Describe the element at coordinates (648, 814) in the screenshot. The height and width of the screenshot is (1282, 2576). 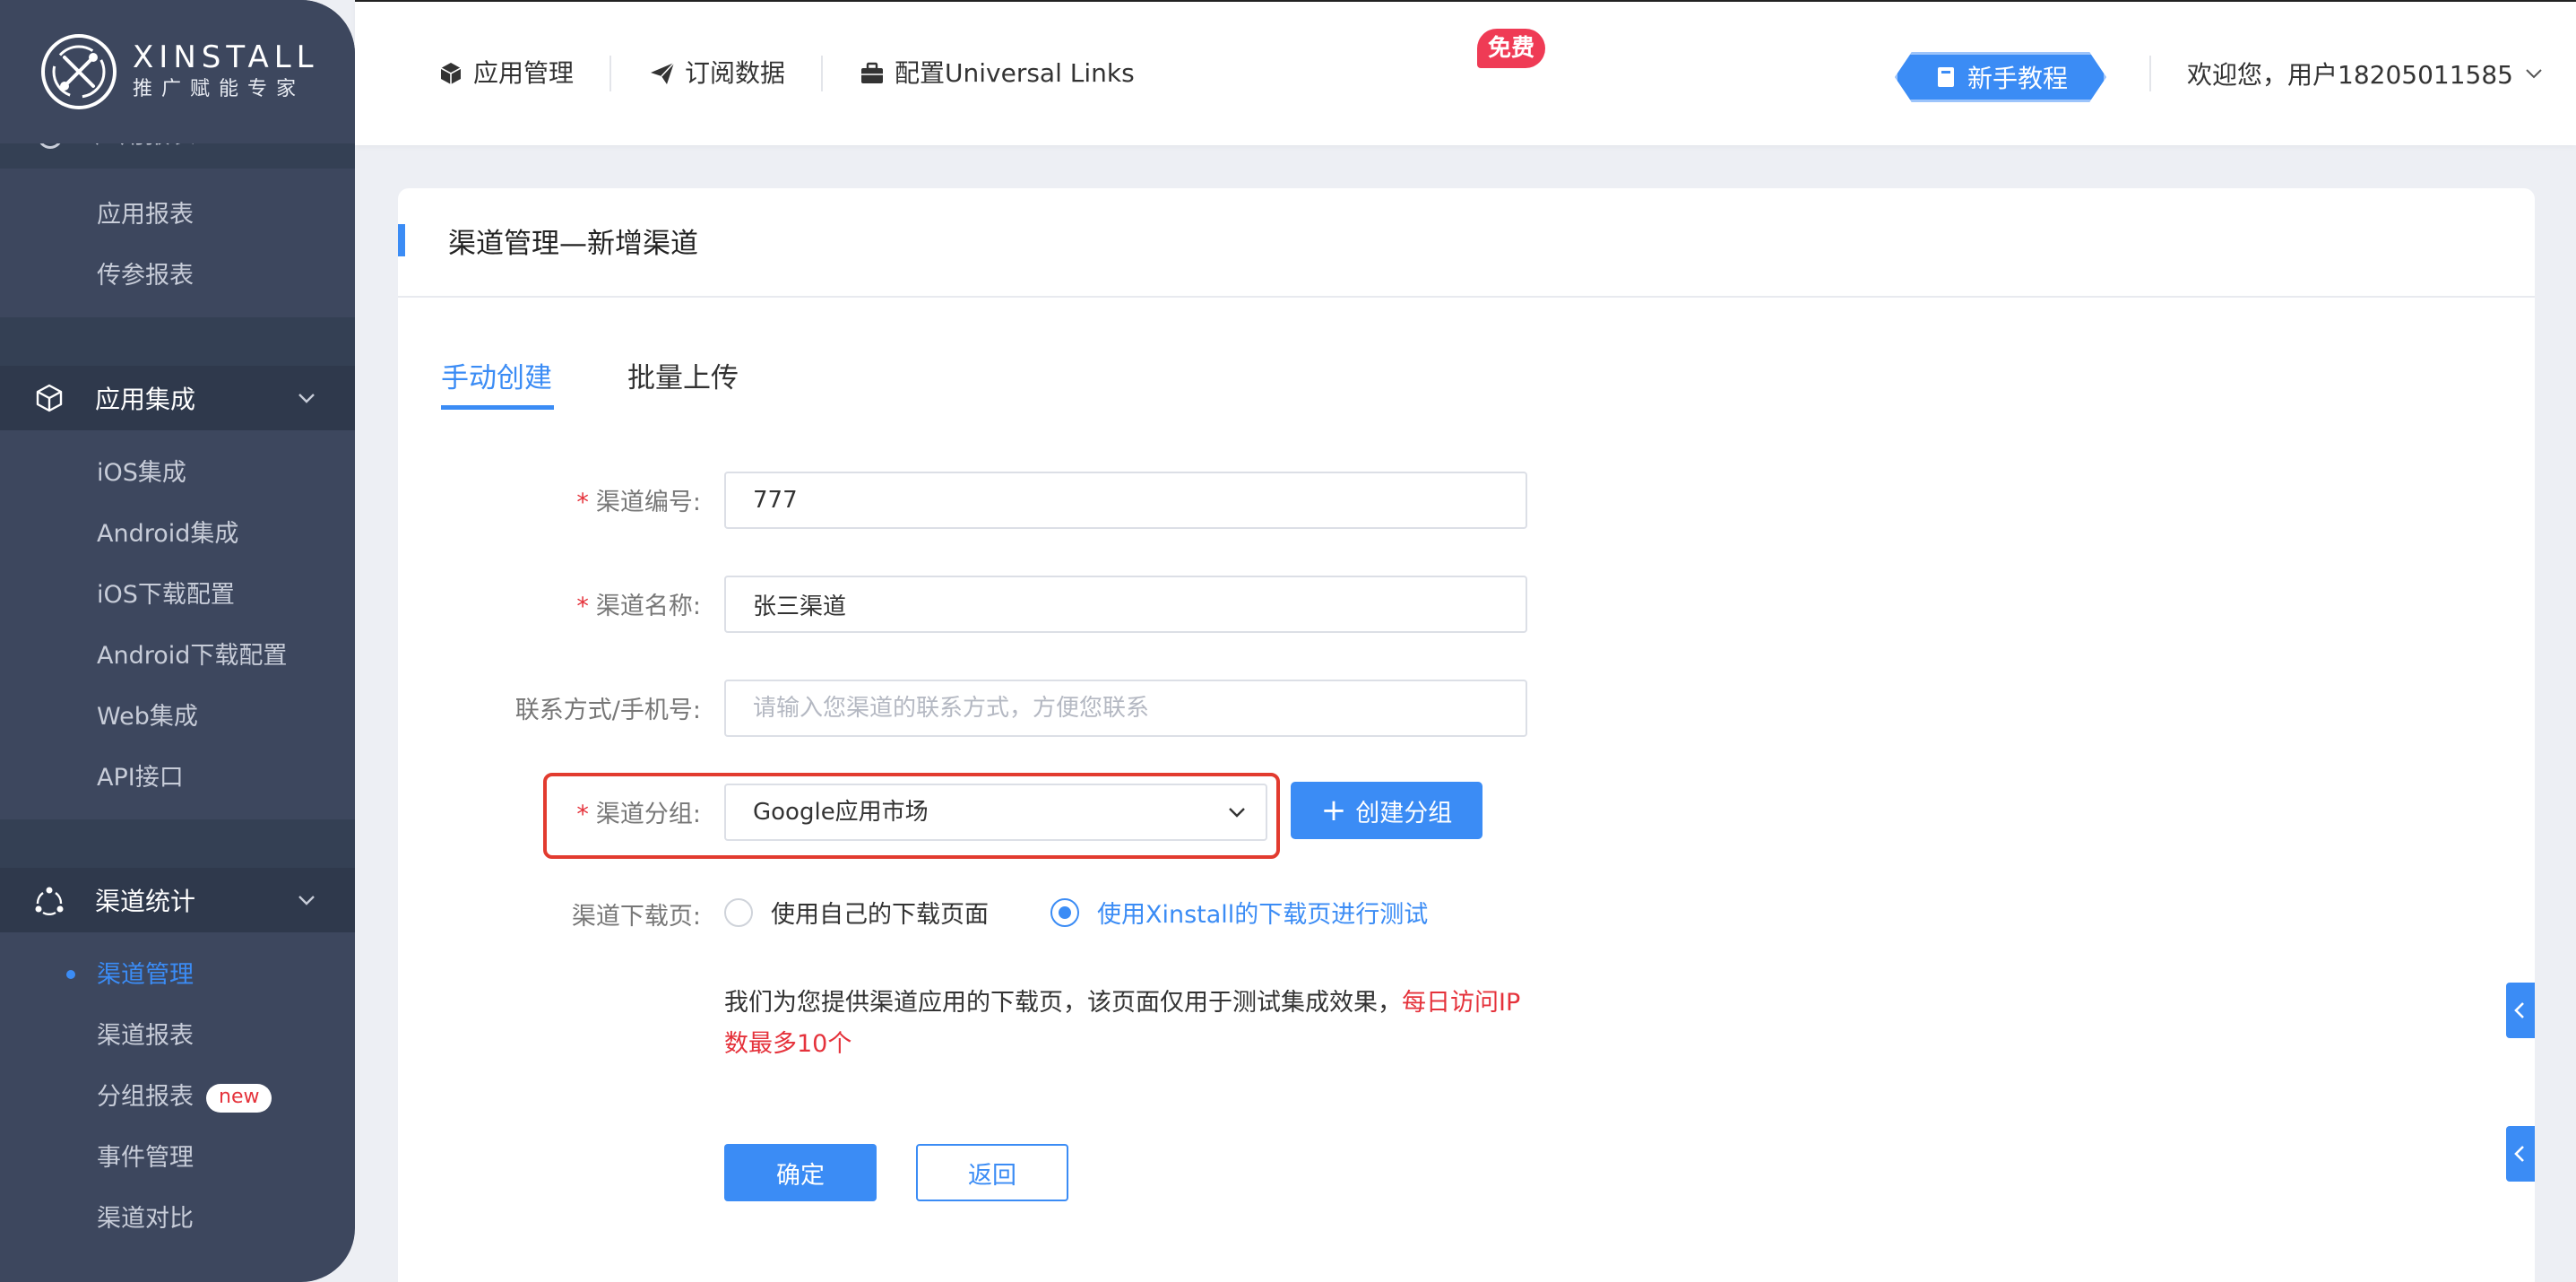
I see `label-text: 渠道分组:` at that location.